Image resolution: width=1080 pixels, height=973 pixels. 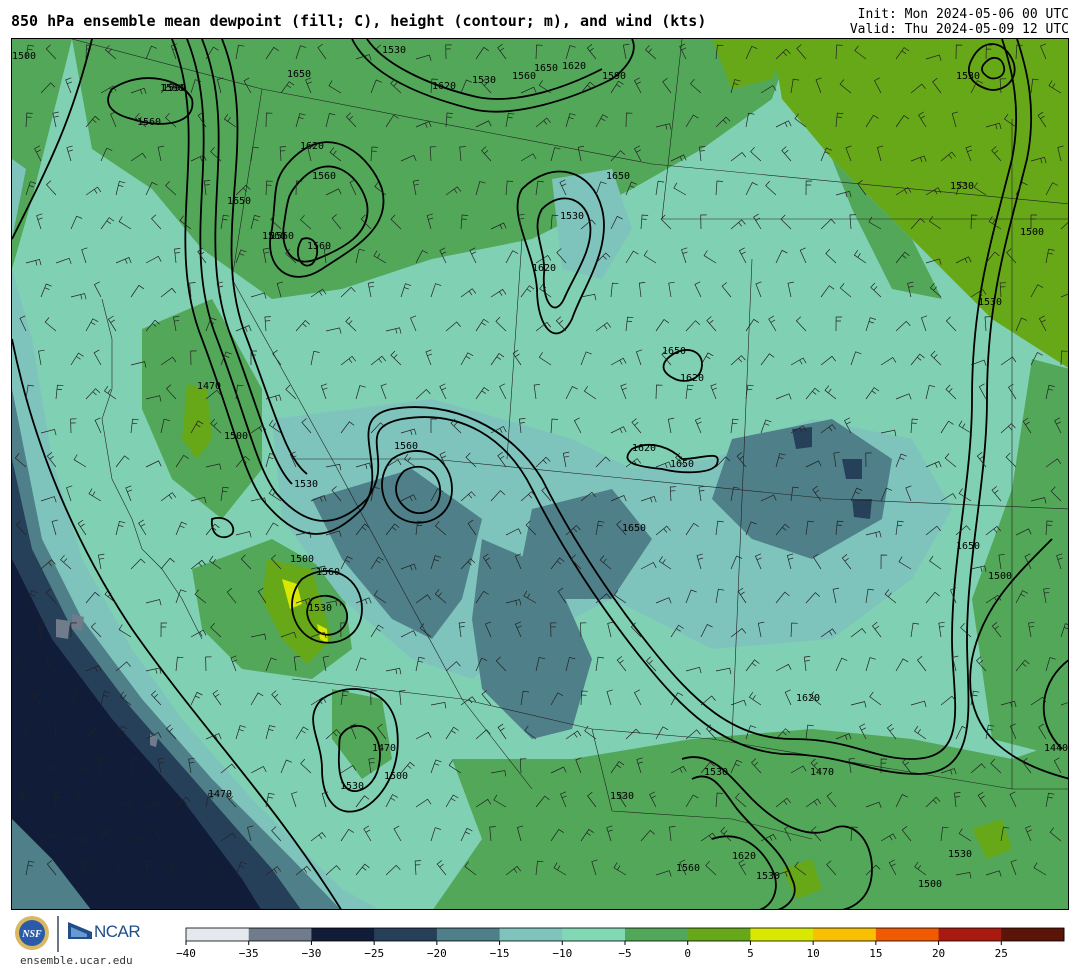 I want to click on colorbar-tick-label: 15, so click(x=875, y=953).